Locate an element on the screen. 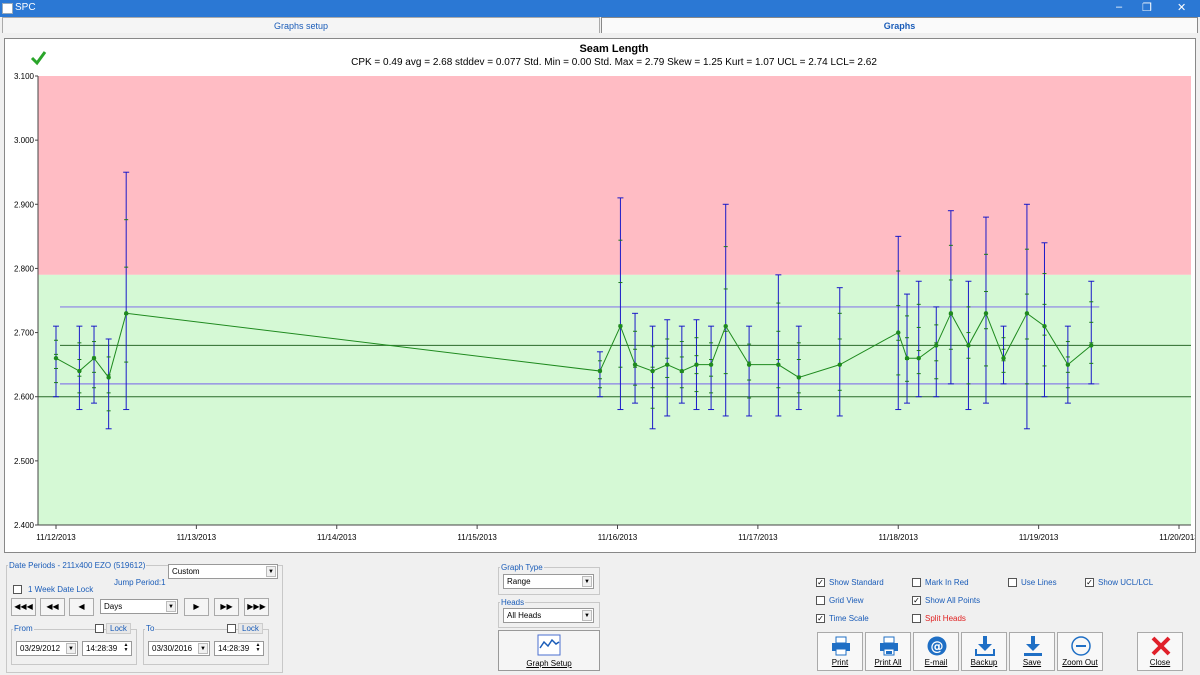  heads-select: All Heads ▼ is located at coordinates (548, 615).